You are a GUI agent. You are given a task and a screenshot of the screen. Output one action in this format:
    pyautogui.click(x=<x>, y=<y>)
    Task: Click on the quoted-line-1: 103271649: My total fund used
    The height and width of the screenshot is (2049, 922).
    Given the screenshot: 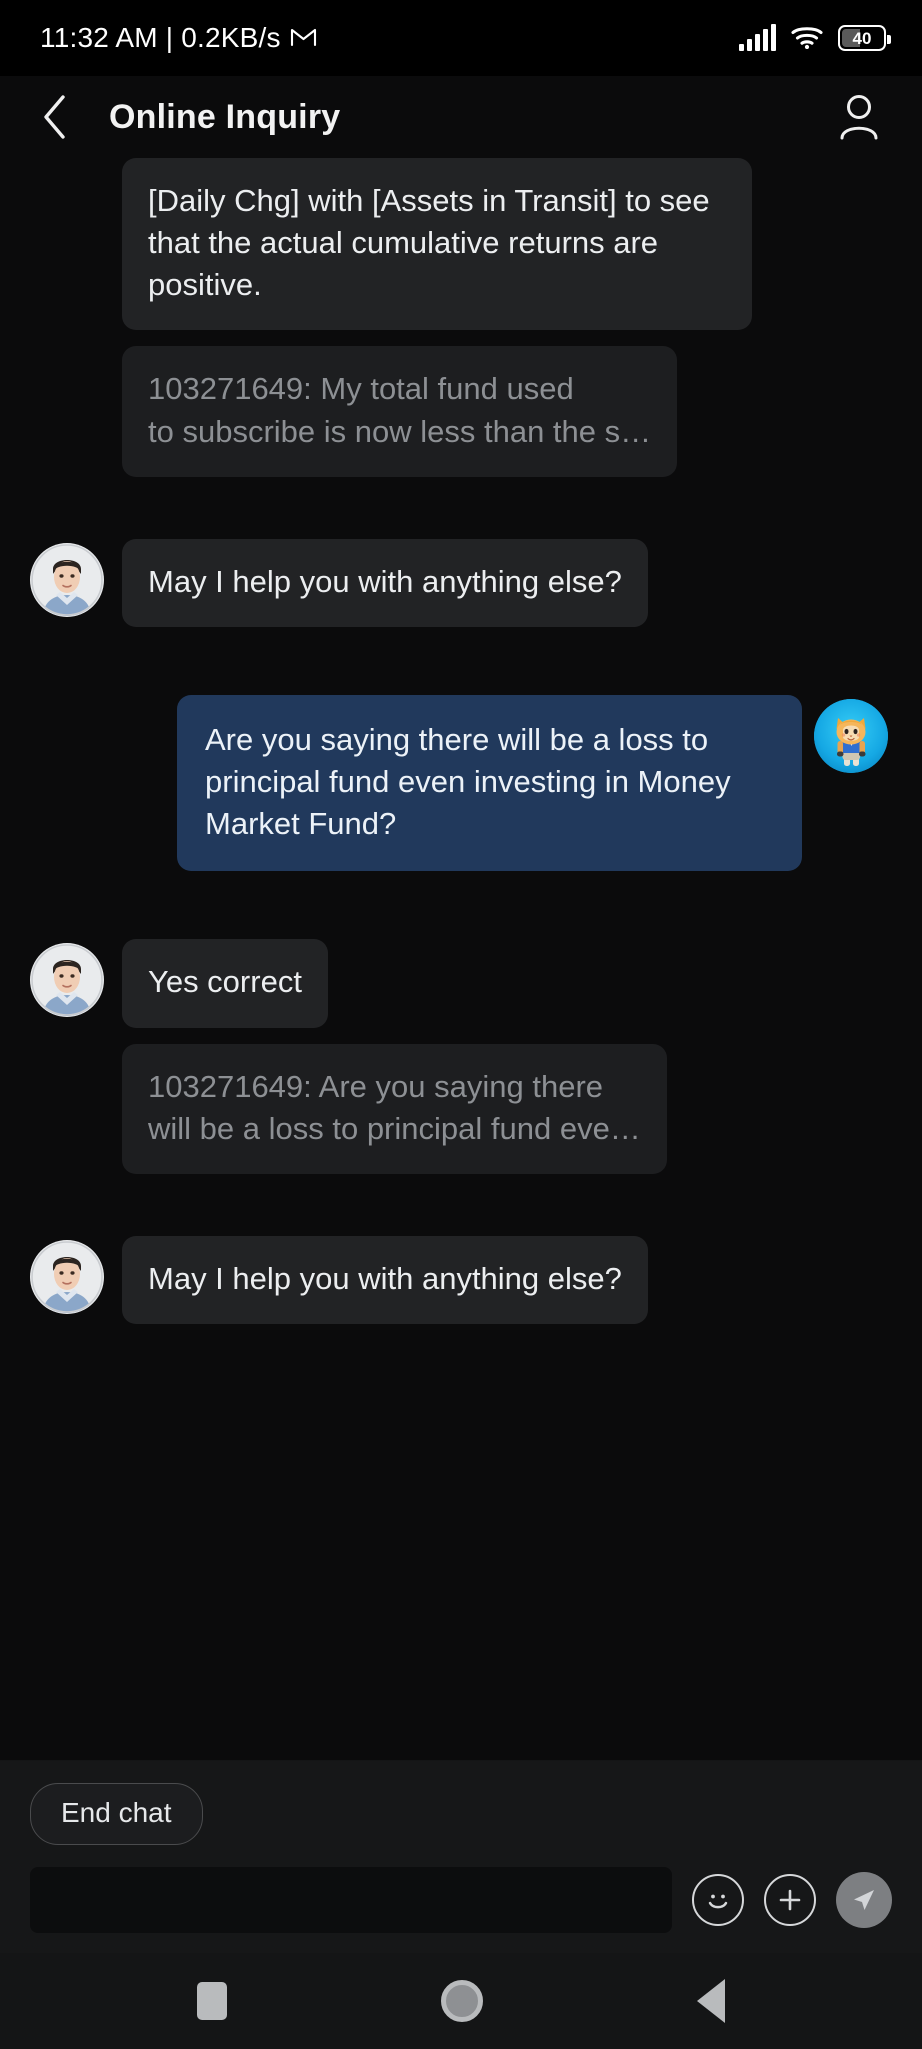 What is the action you would take?
    pyautogui.click(x=361, y=389)
    